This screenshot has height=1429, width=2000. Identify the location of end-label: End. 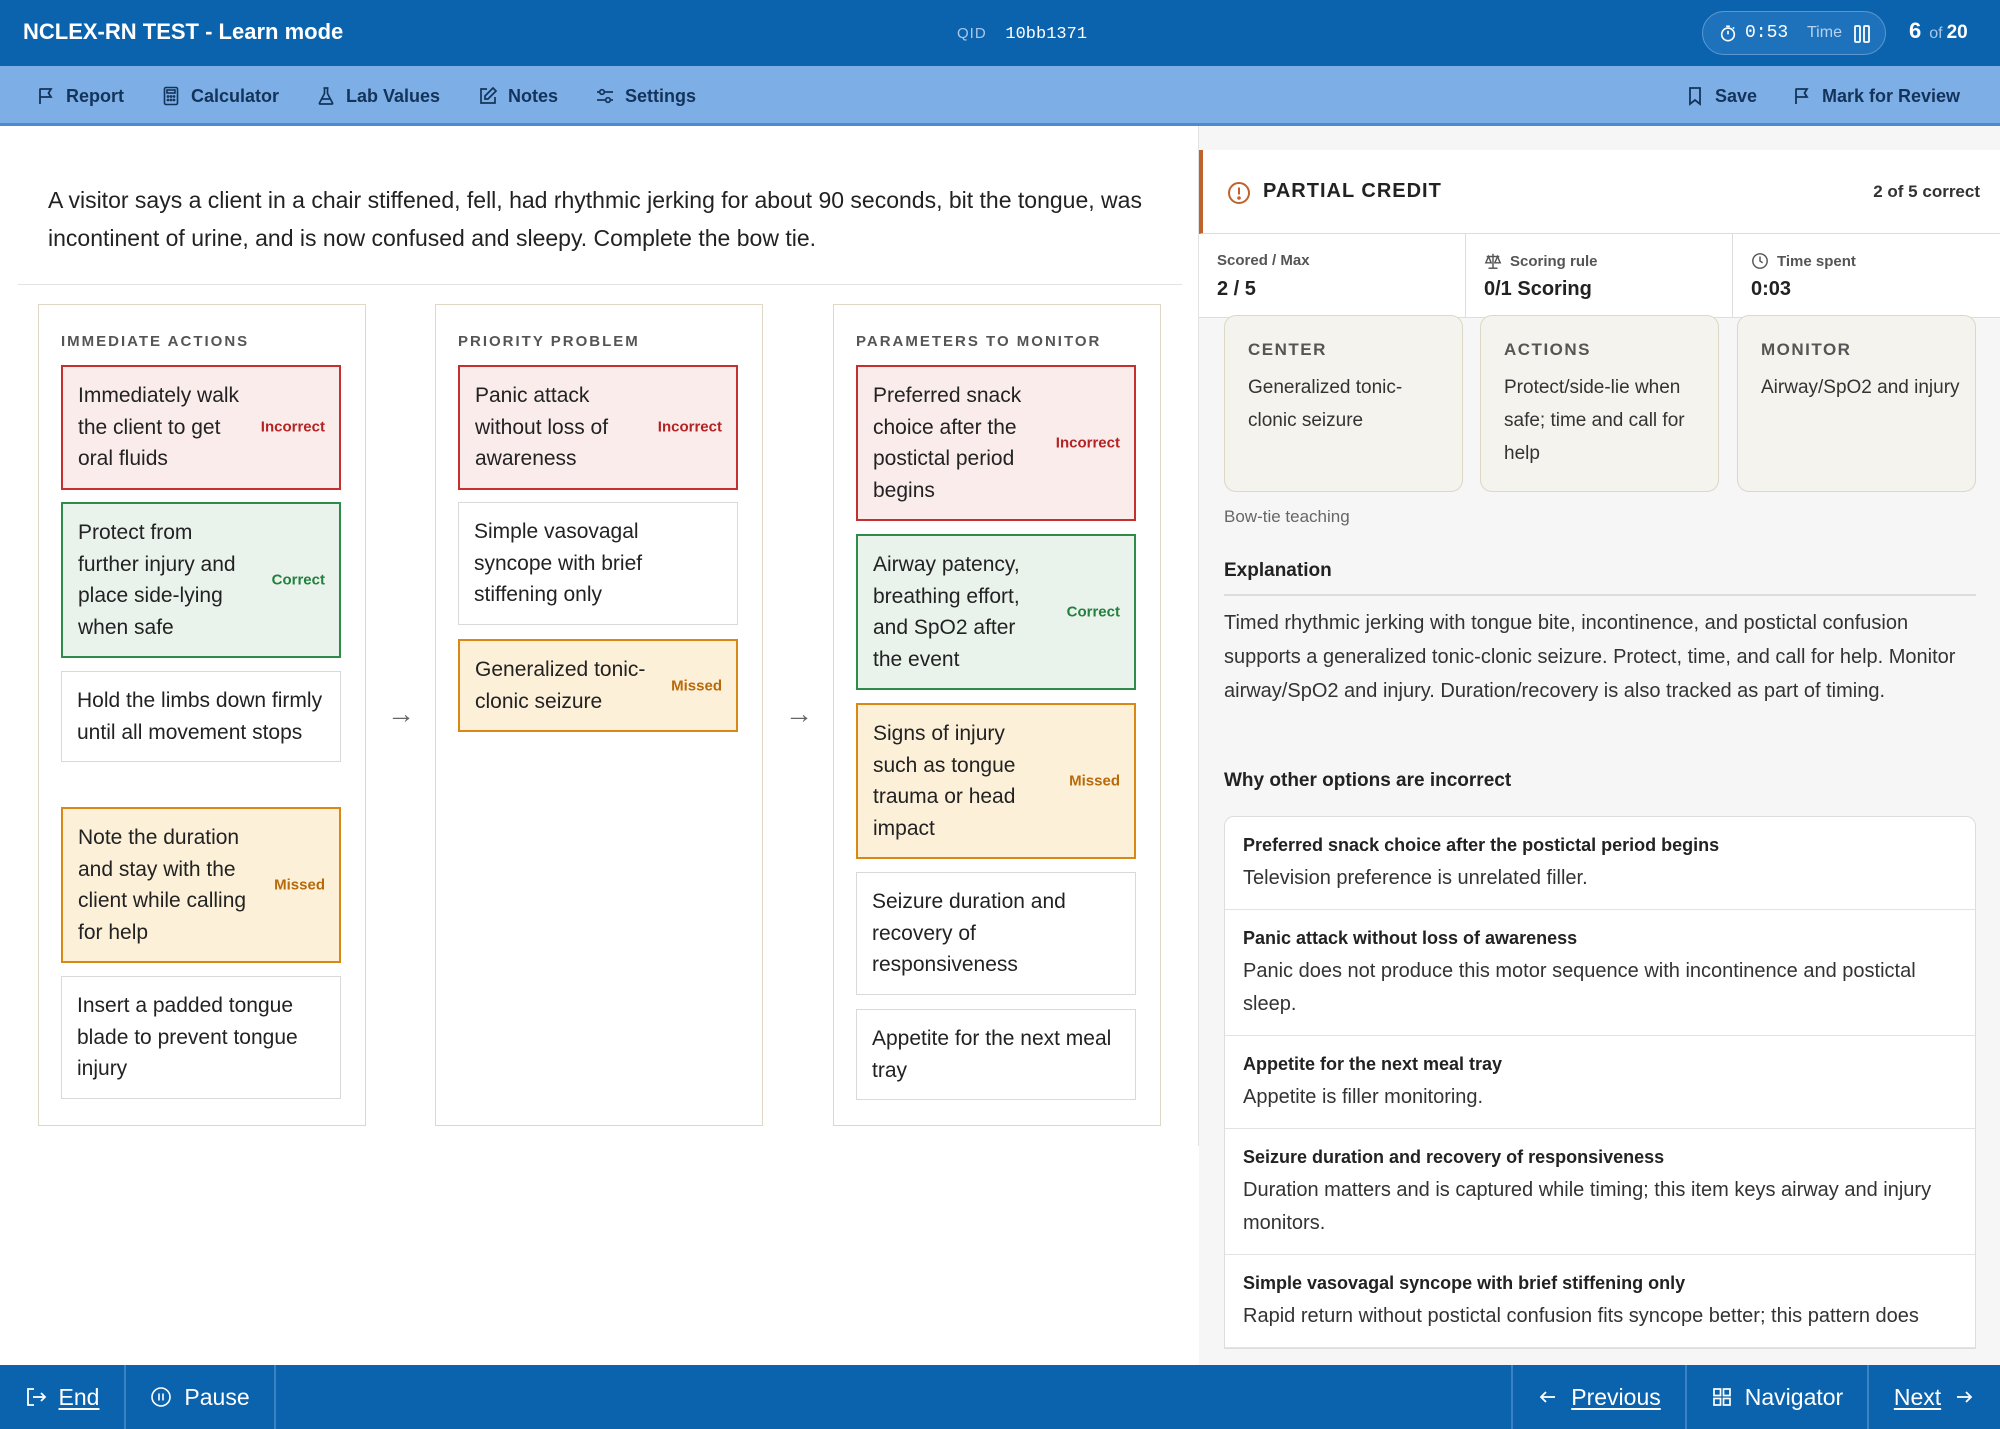
(79, 1396).